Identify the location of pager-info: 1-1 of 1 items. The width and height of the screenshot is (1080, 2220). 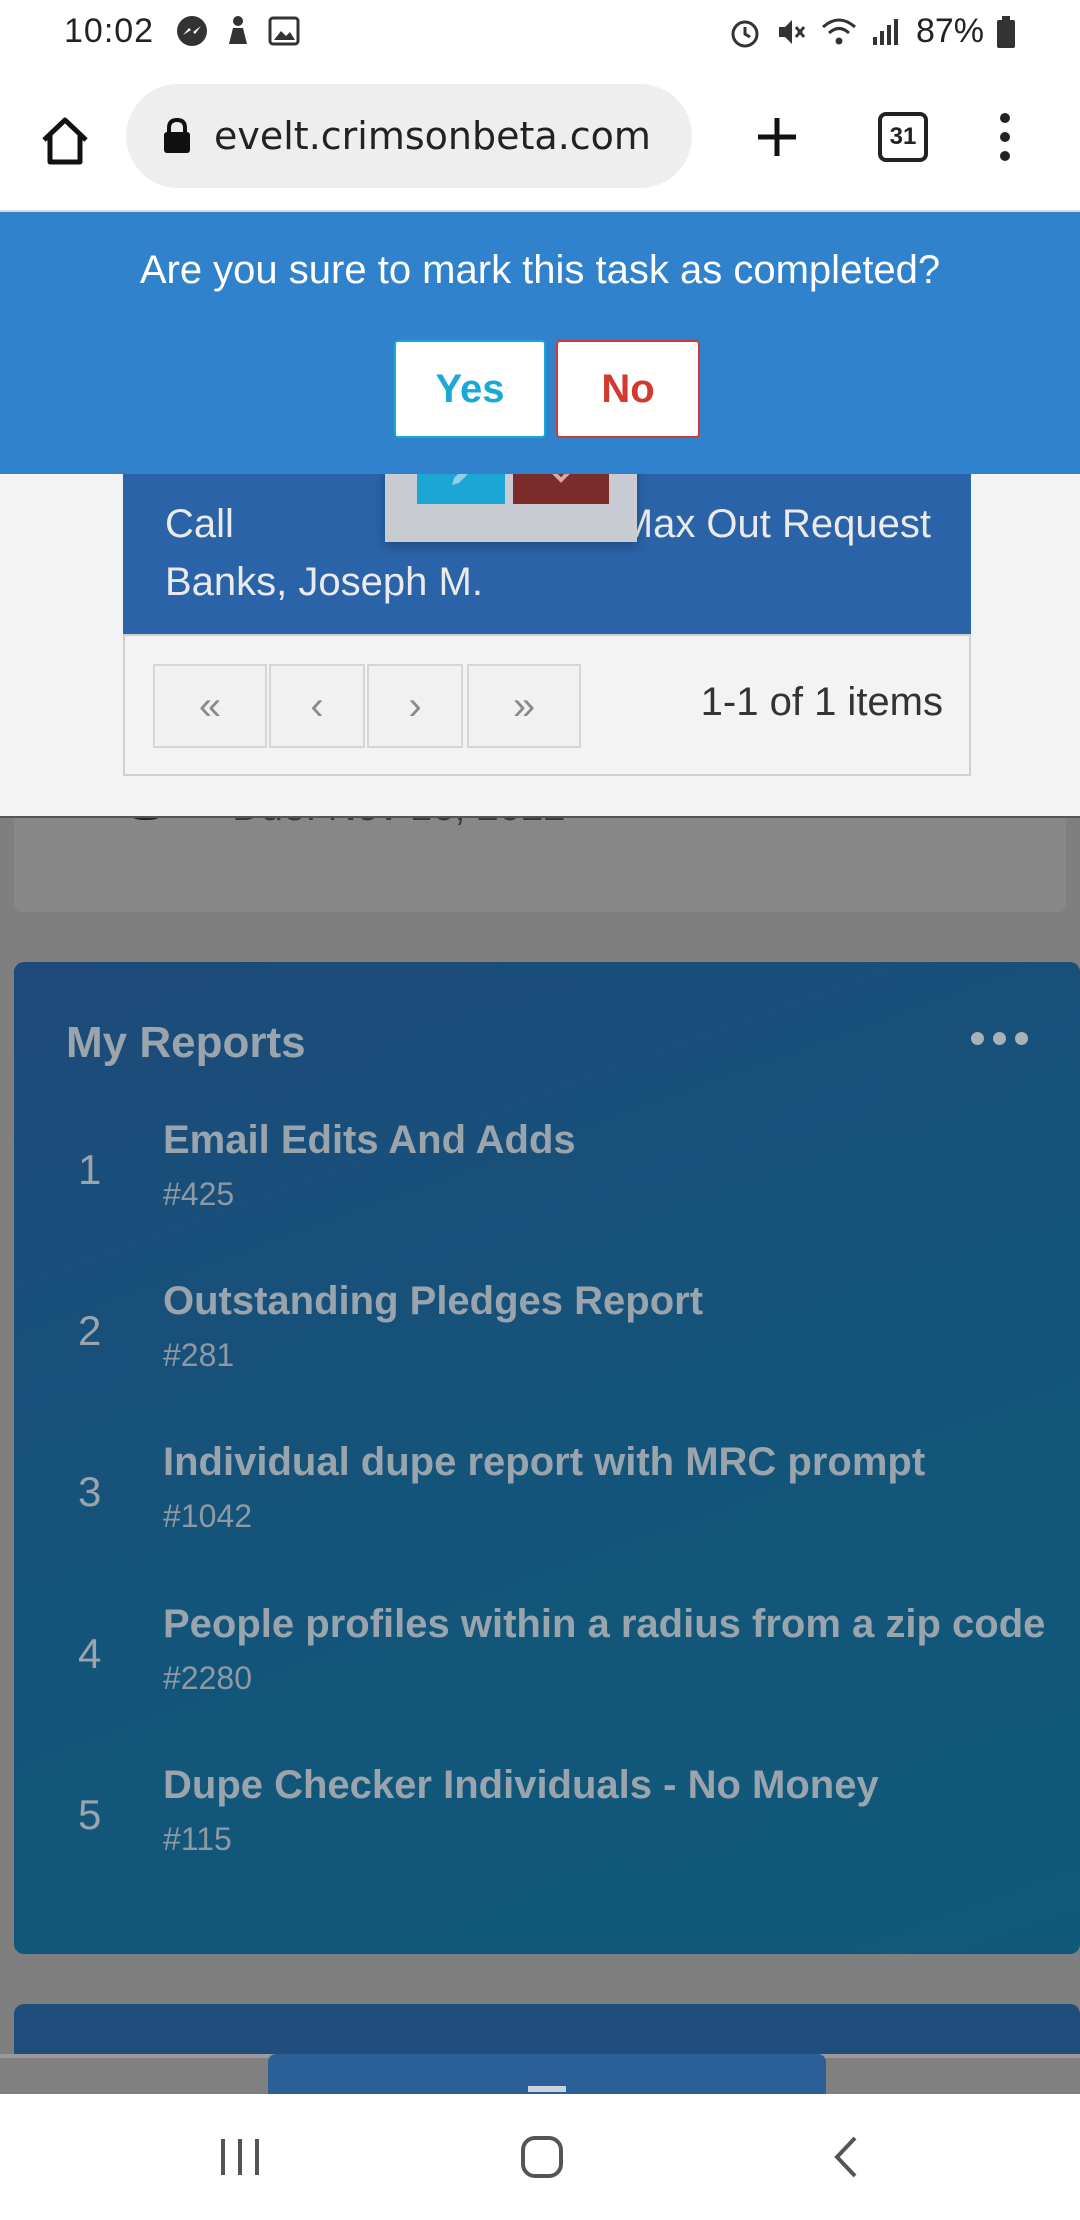
(821, 702).